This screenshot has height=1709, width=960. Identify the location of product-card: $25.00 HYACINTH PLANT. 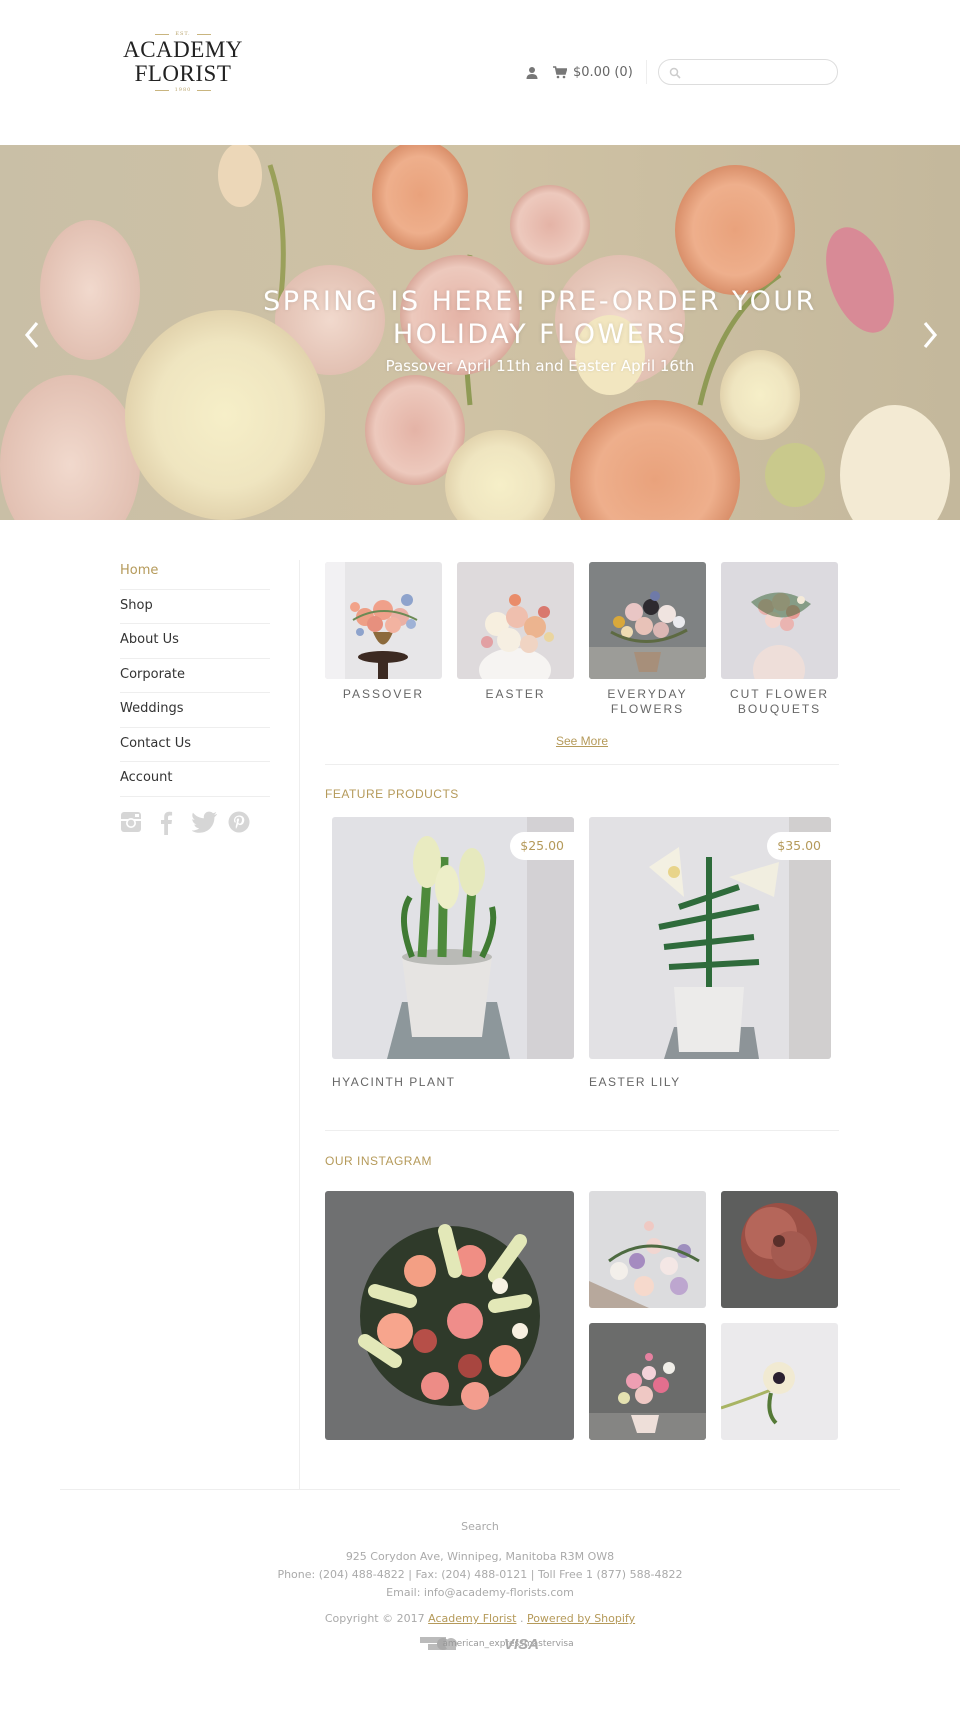
(453, 953).